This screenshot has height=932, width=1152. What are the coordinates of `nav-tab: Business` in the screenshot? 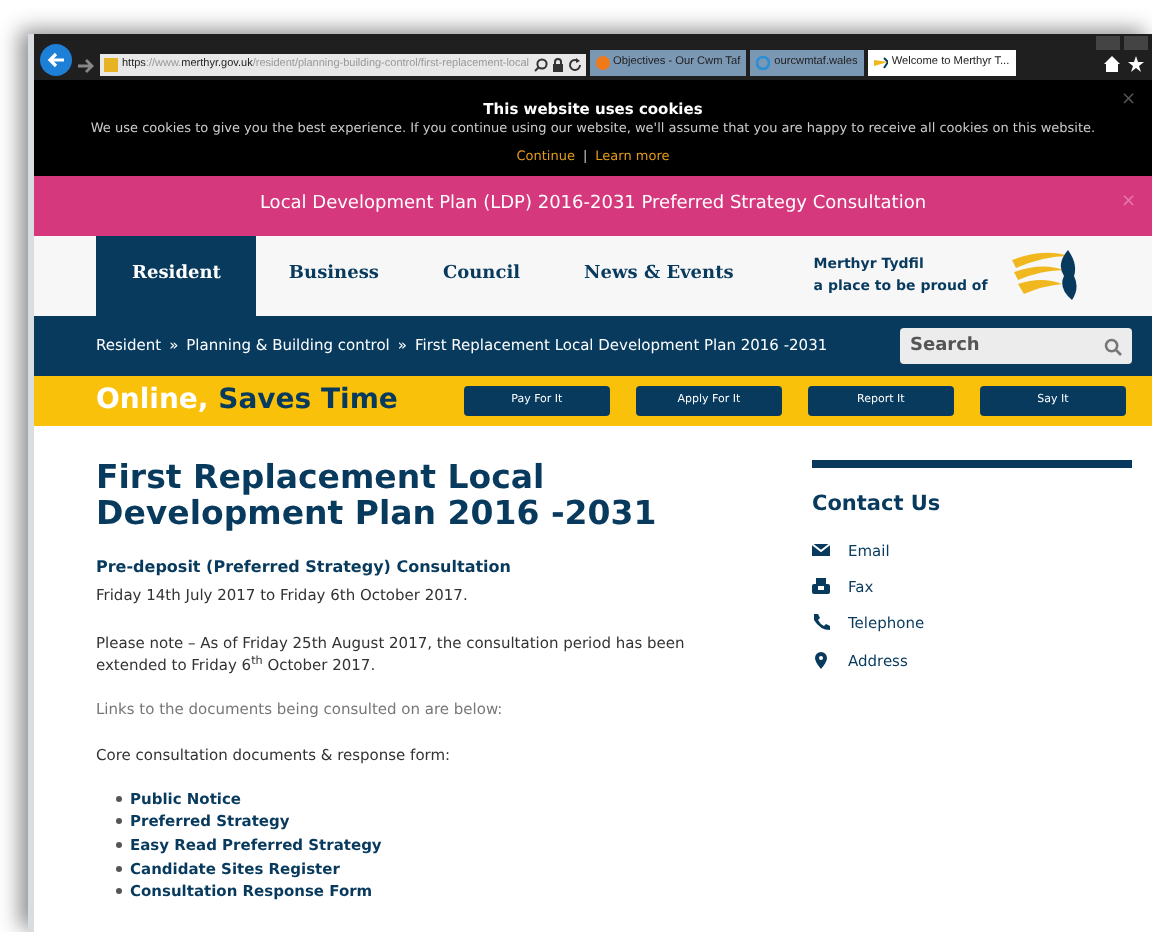 It's located at (333, 276).